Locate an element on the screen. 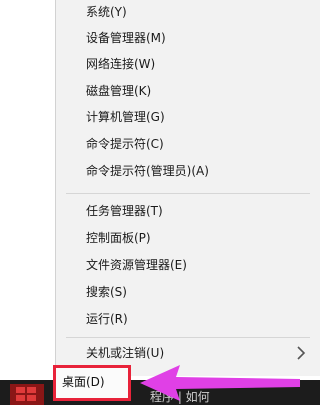  menu-item-control-panel: 控制面板(P) is located at coordinates (118, 238).